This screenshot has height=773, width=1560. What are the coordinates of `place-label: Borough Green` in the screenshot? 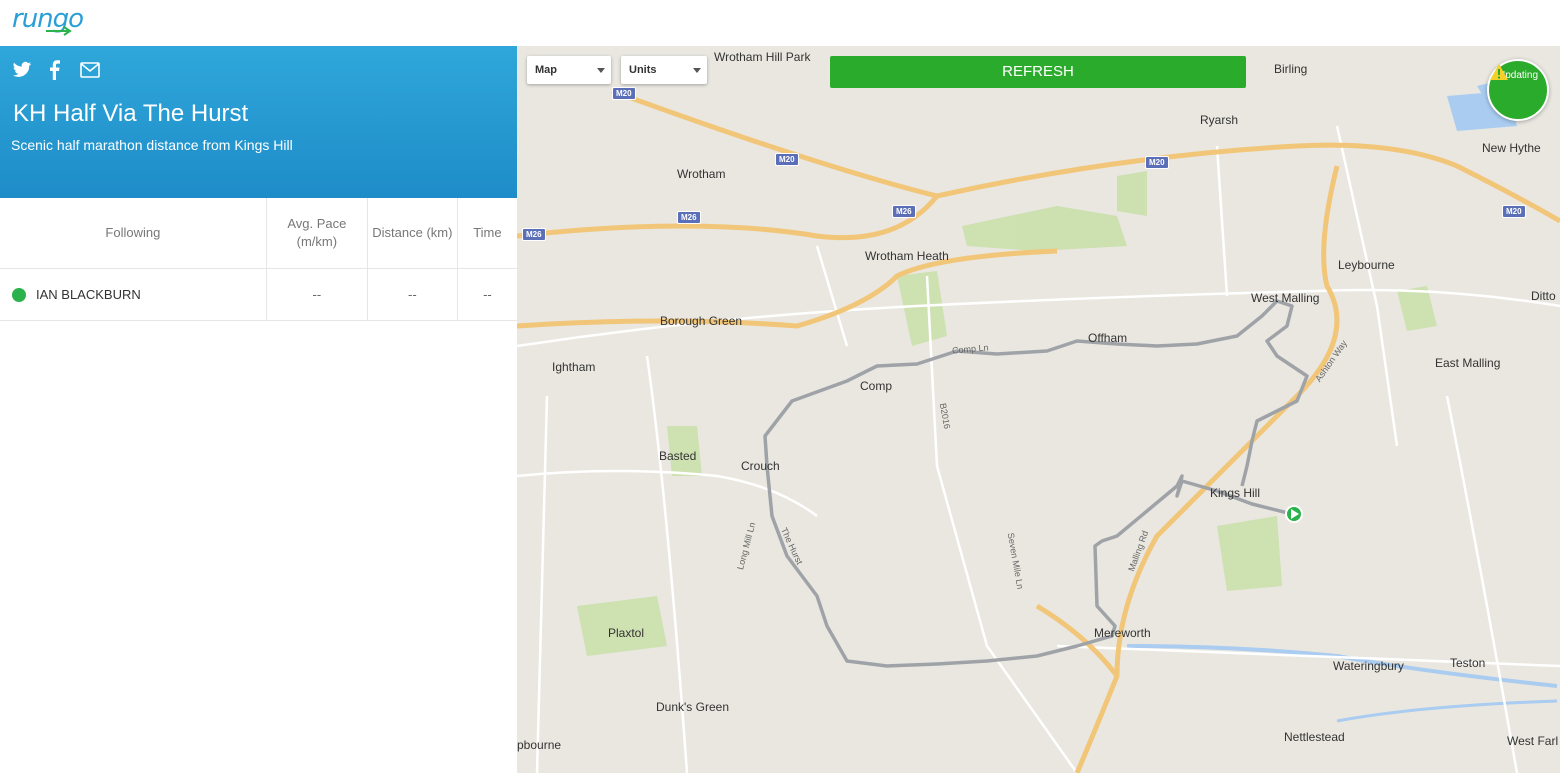 It's located at (701, 321).